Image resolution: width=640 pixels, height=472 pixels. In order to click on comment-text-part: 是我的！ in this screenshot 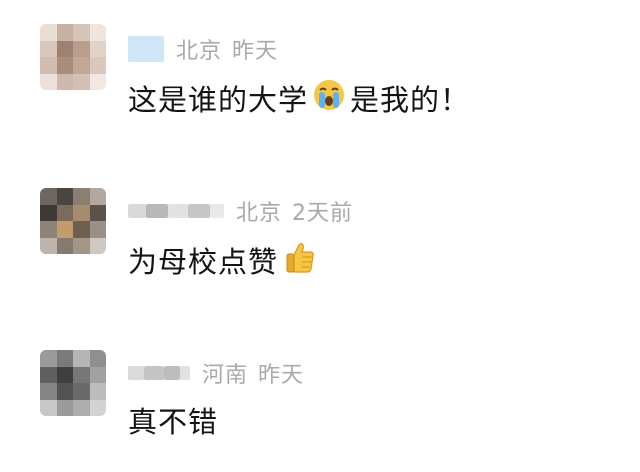, I will do `click(410, 100)`.